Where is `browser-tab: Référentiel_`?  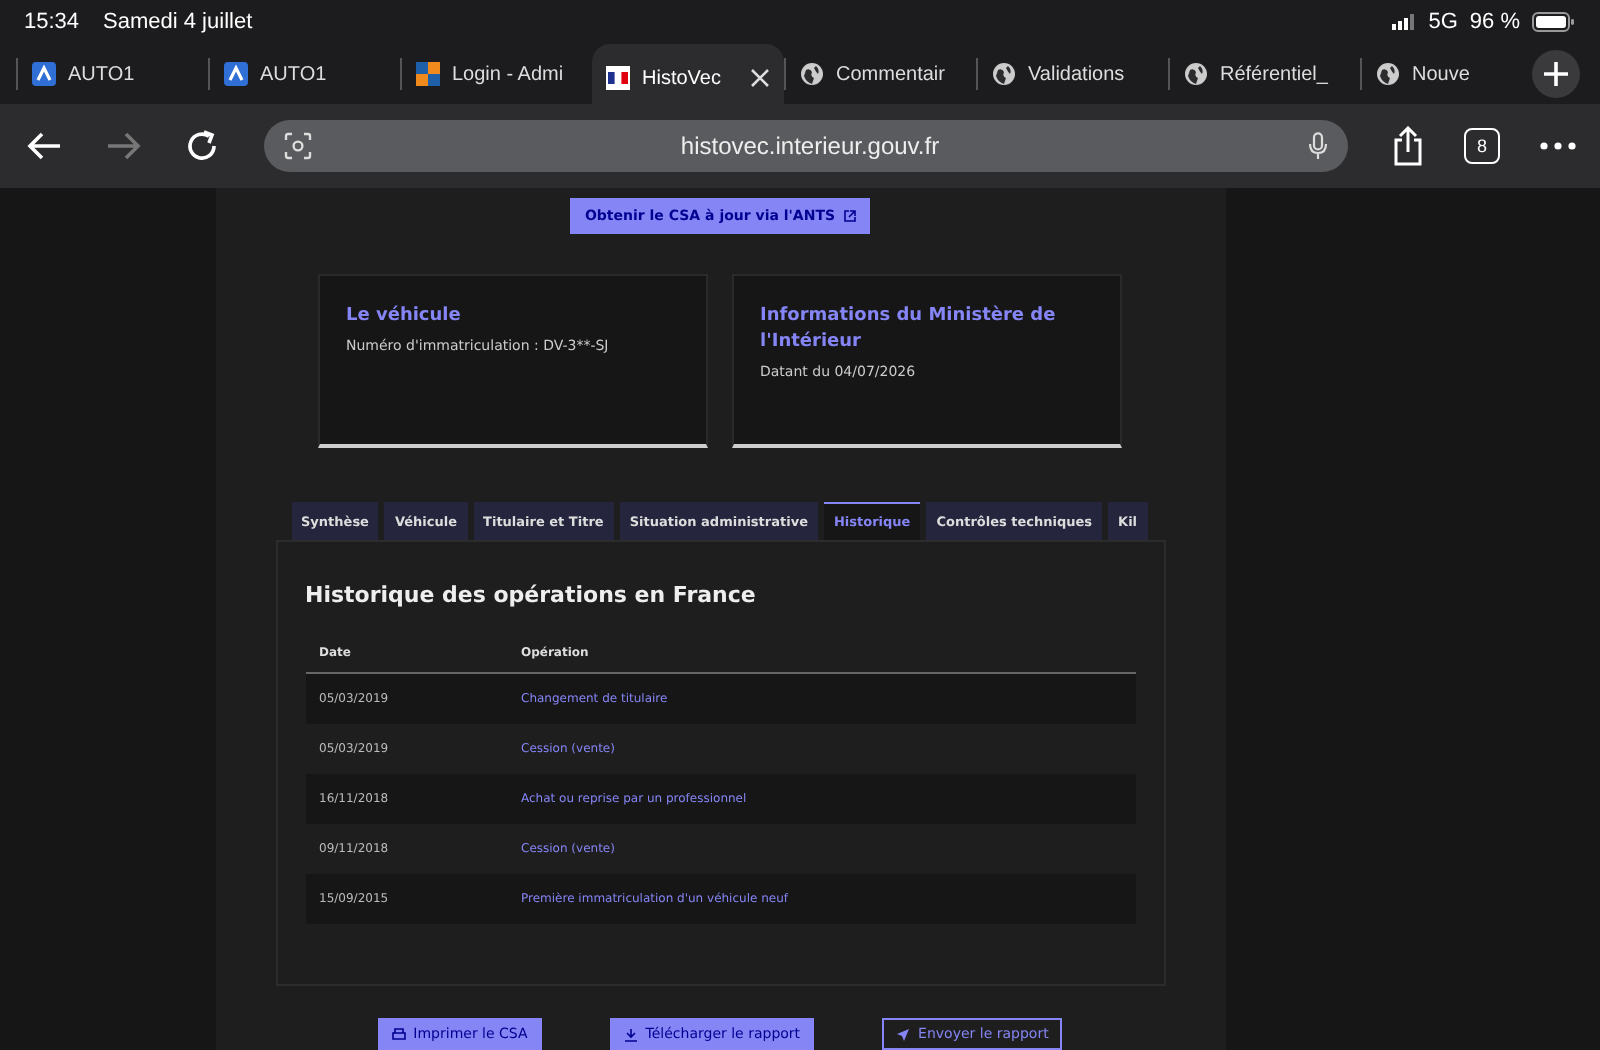 browser-tab: Référentiel_ is located at coordinates (1264, 74).